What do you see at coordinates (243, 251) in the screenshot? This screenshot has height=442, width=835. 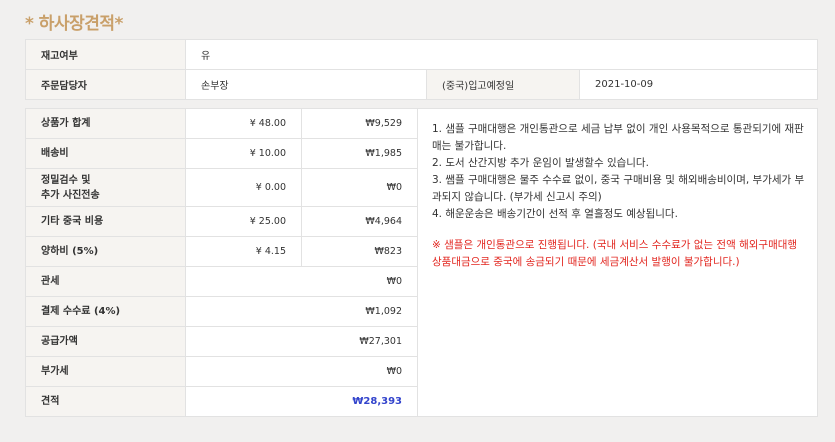 I see `cost-cny: ¥ 4.15` at bounding box center [243, 251].